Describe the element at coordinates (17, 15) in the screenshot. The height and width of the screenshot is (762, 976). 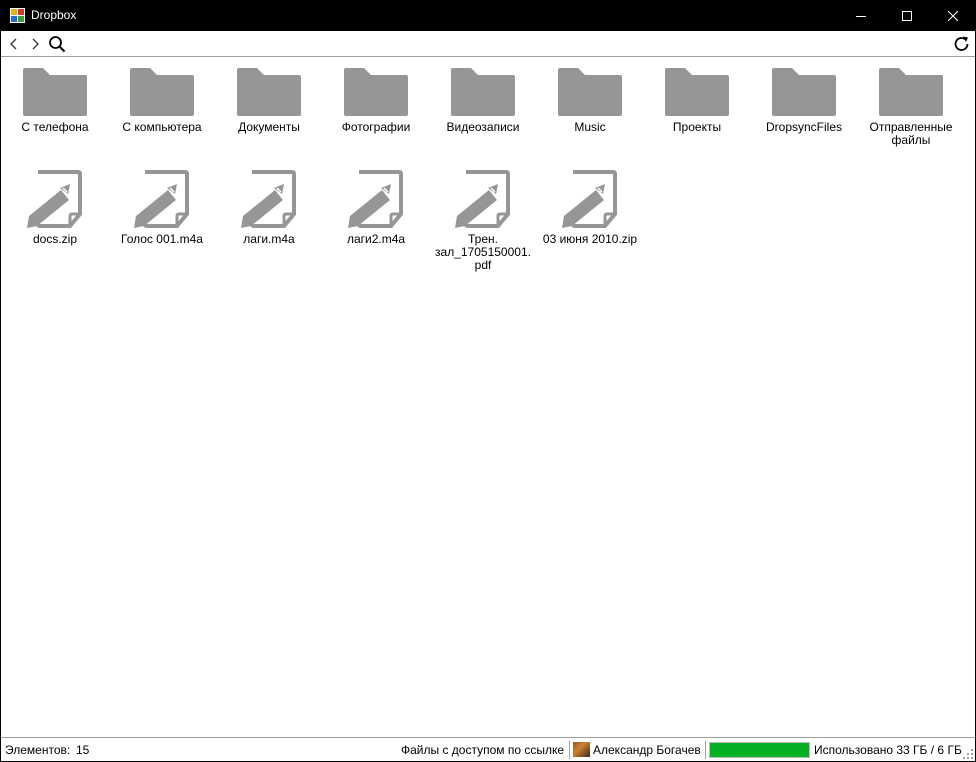
I see `app-icon` at that location.